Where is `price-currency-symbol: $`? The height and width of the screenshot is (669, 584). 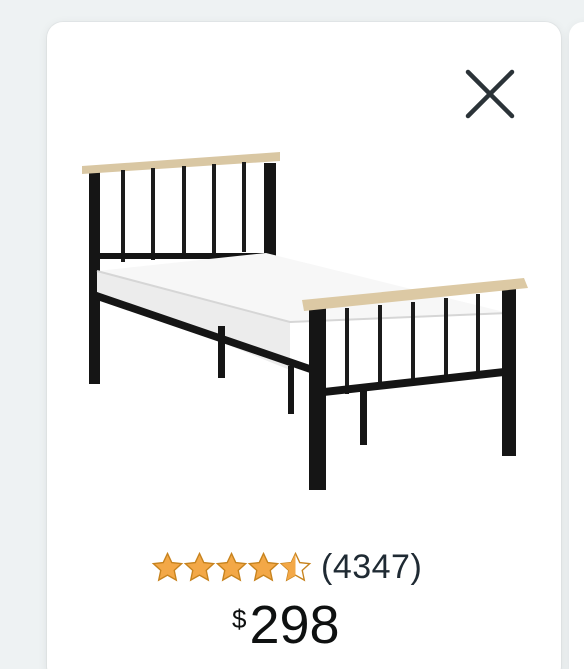 price-currency-symbol: $ is located at coordinates (239, 619).